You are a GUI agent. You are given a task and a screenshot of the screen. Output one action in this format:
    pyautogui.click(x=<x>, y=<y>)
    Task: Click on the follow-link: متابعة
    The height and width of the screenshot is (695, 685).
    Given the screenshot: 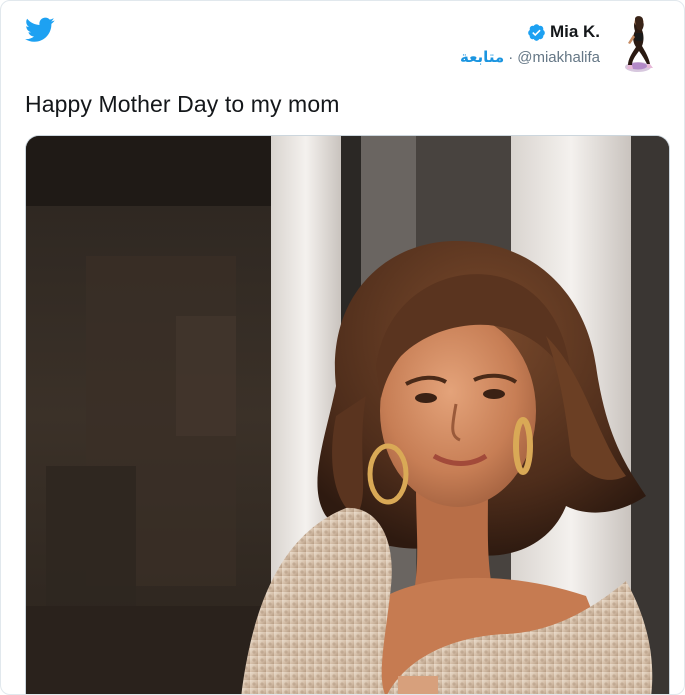 What is the action you would take?
    pyautogui.click(x=482, y=57)
    